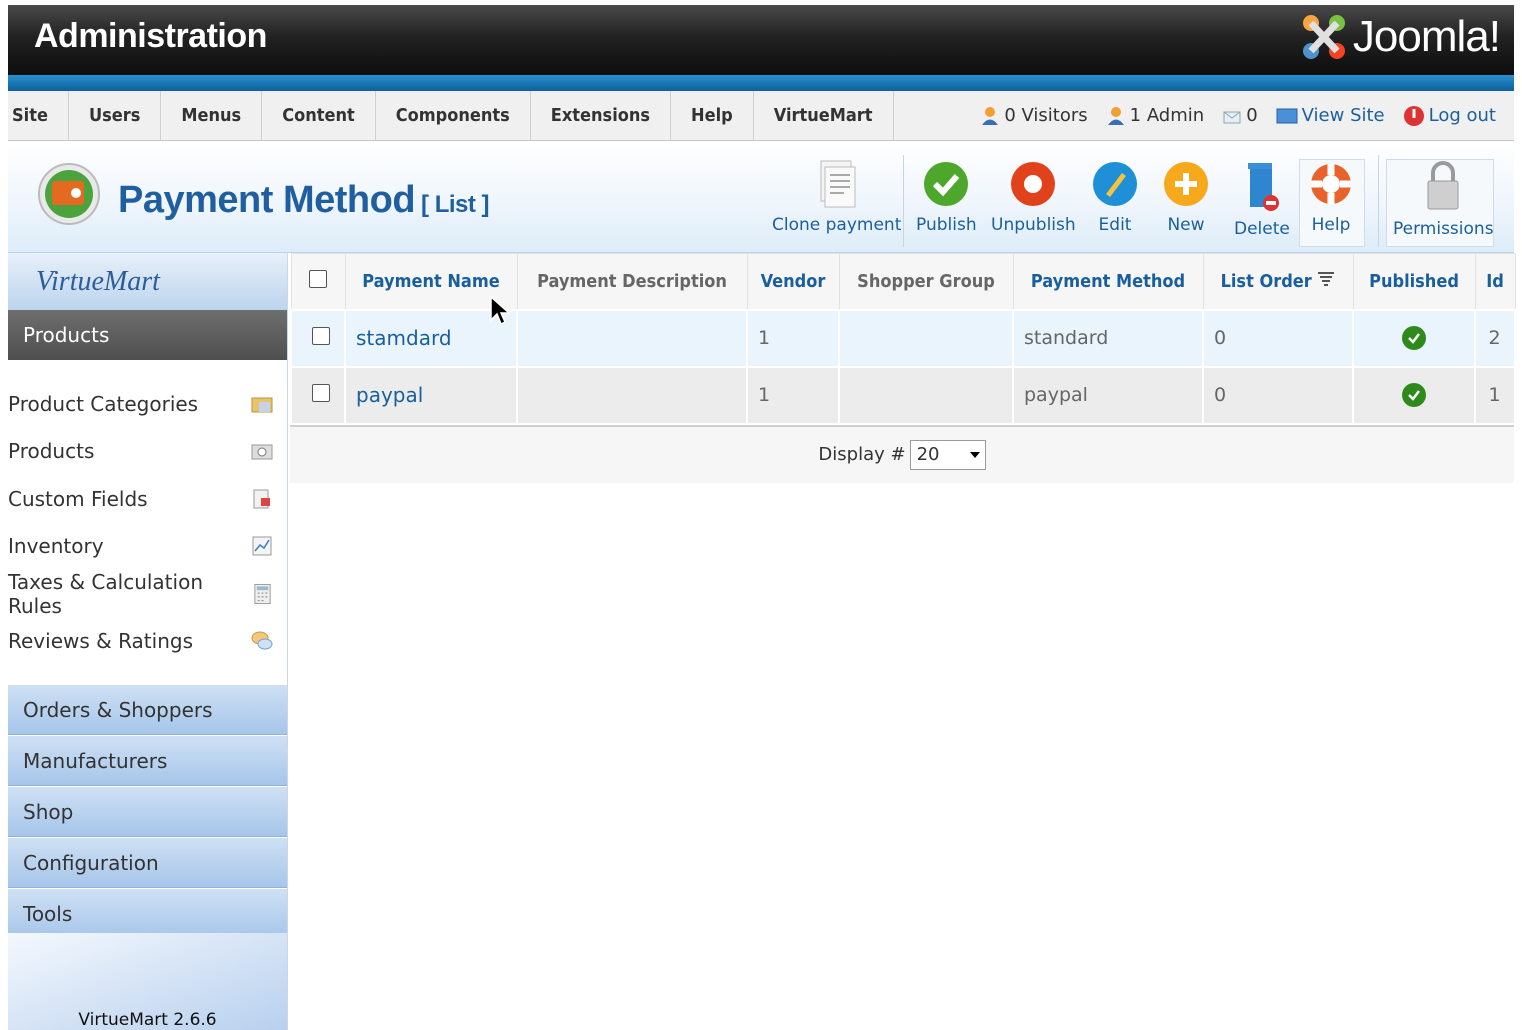 The image size is (1522, 1030). I want to click on menu-content: Content, so click(319, 115).